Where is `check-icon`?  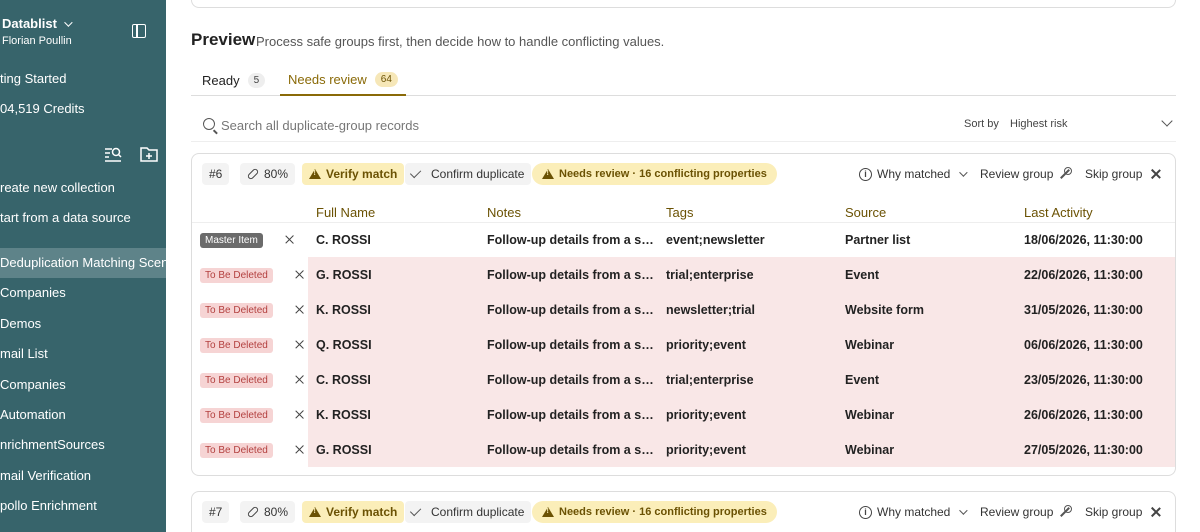 check-icon is located at coordinates (415, 510).